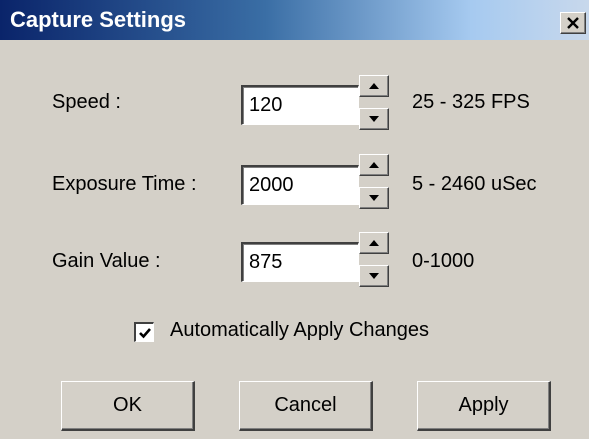 Image resolution: width=589 pixels, height=439 pixels. I want to click on speed-range: 25 - 325 FPS, so click(471, 102).